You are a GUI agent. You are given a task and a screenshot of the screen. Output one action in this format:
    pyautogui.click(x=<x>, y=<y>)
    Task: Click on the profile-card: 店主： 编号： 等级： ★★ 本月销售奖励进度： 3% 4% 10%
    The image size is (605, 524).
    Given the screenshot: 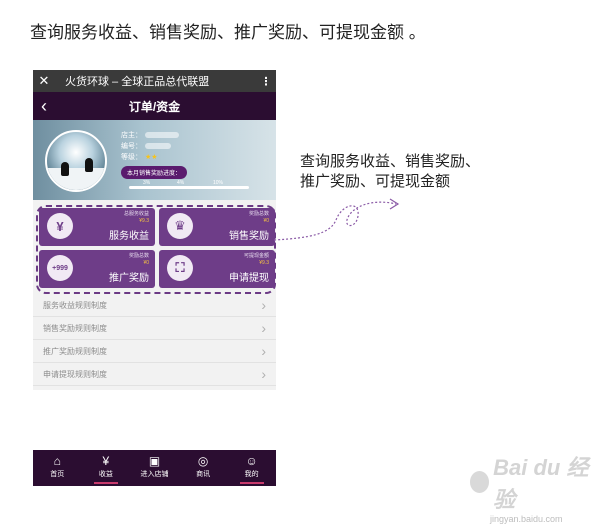 What is the action you would take?
    pyautogui.click(x=154, y=160)
    